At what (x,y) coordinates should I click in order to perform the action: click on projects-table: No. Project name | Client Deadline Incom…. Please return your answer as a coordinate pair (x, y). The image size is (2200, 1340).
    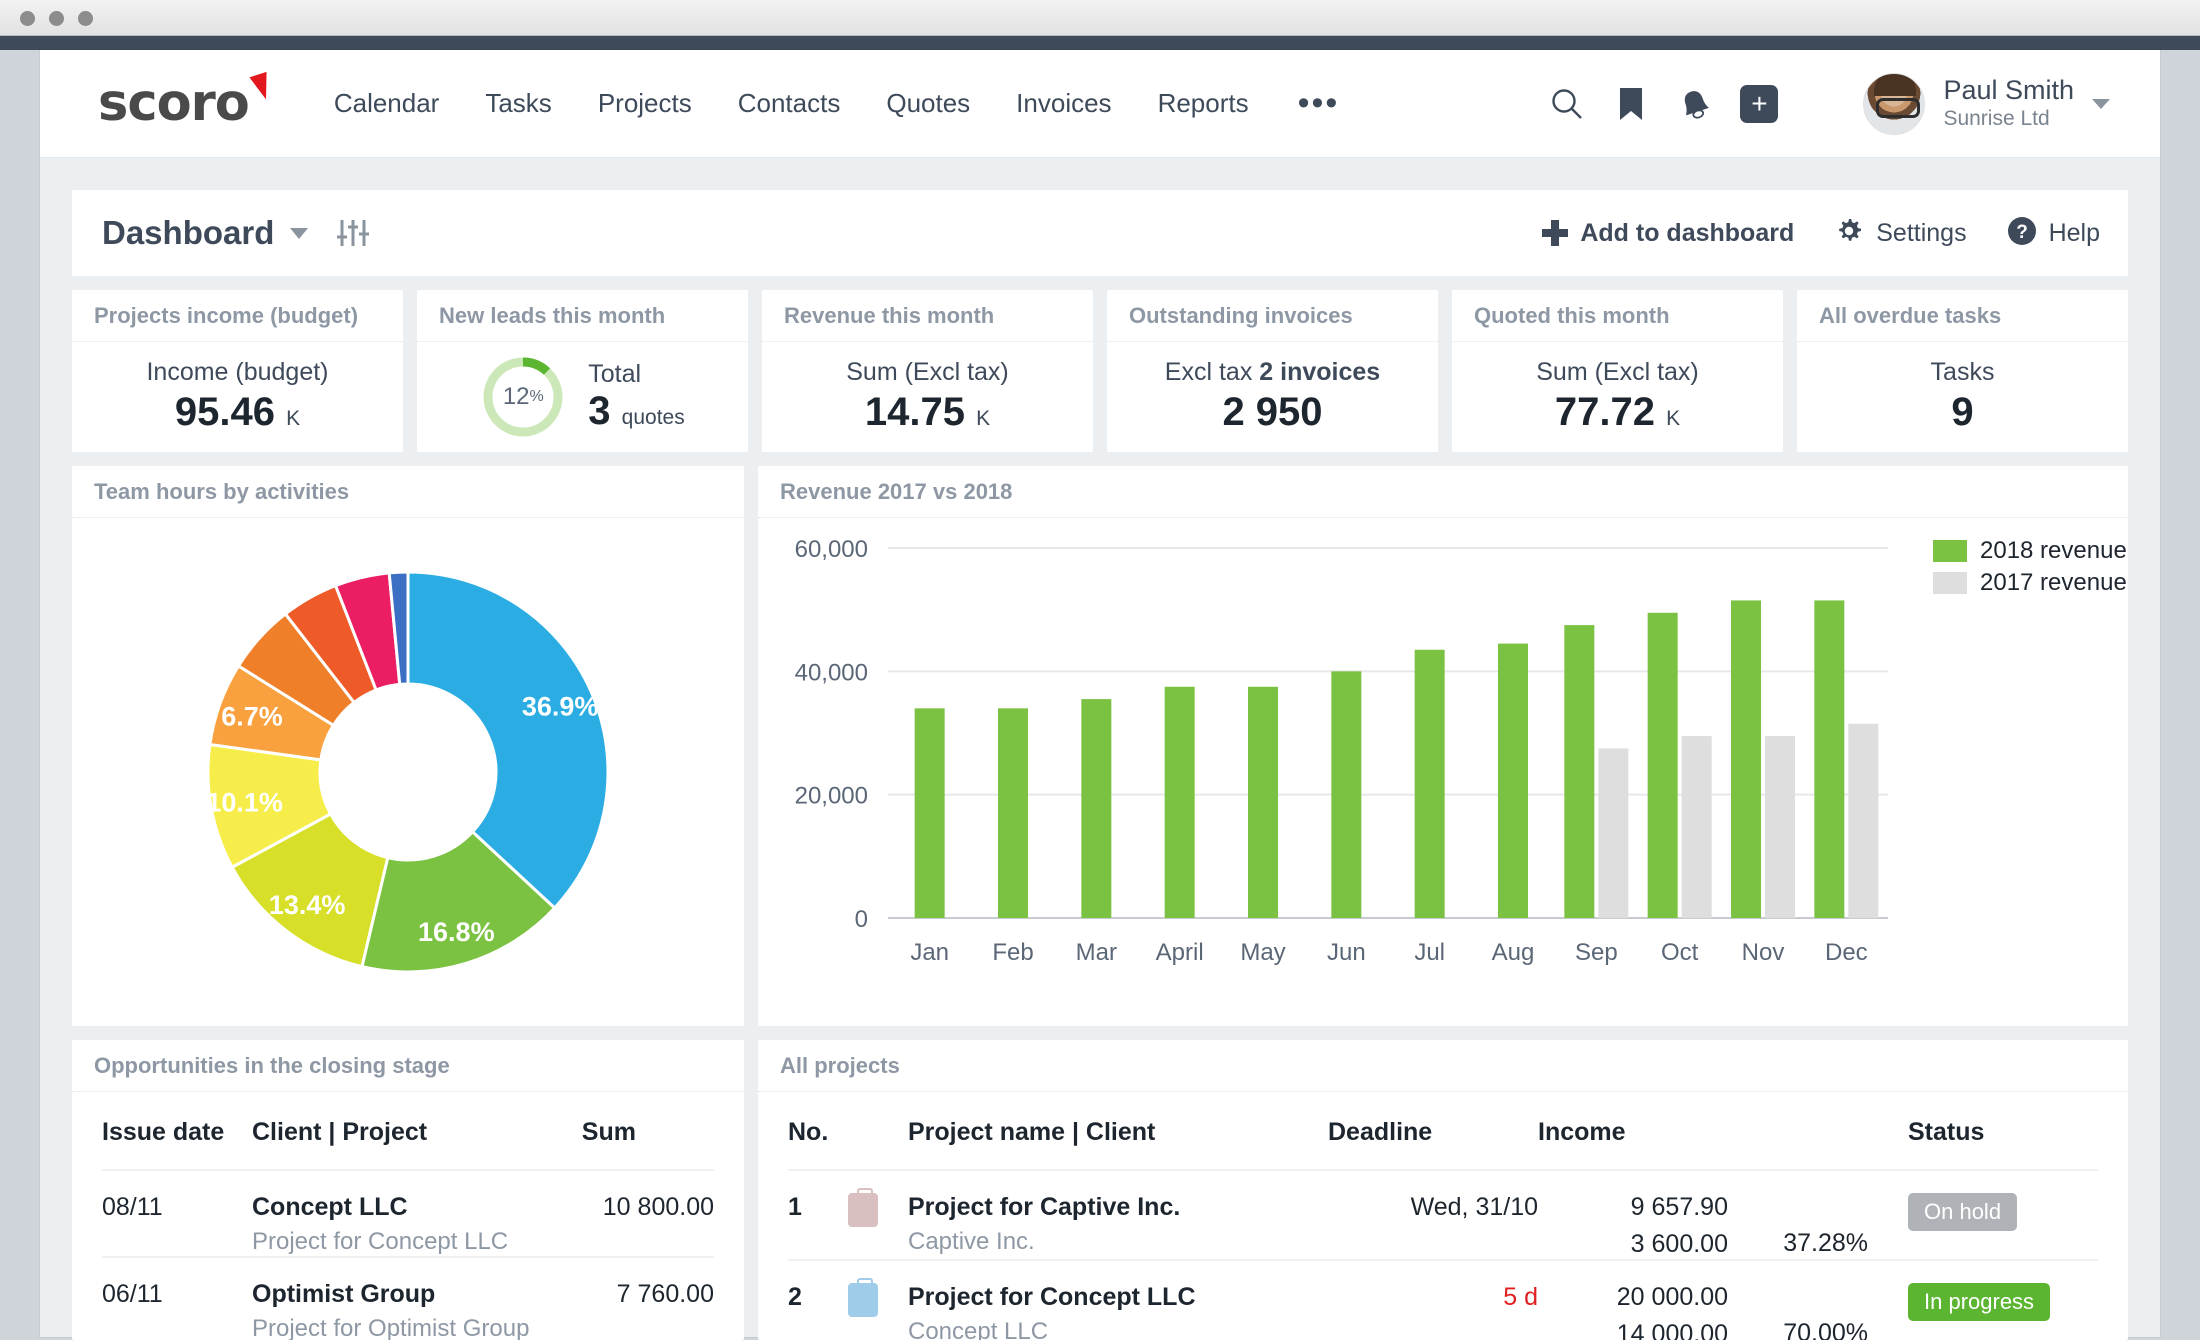
    Looking at the image, I should click on (1443, 1216).